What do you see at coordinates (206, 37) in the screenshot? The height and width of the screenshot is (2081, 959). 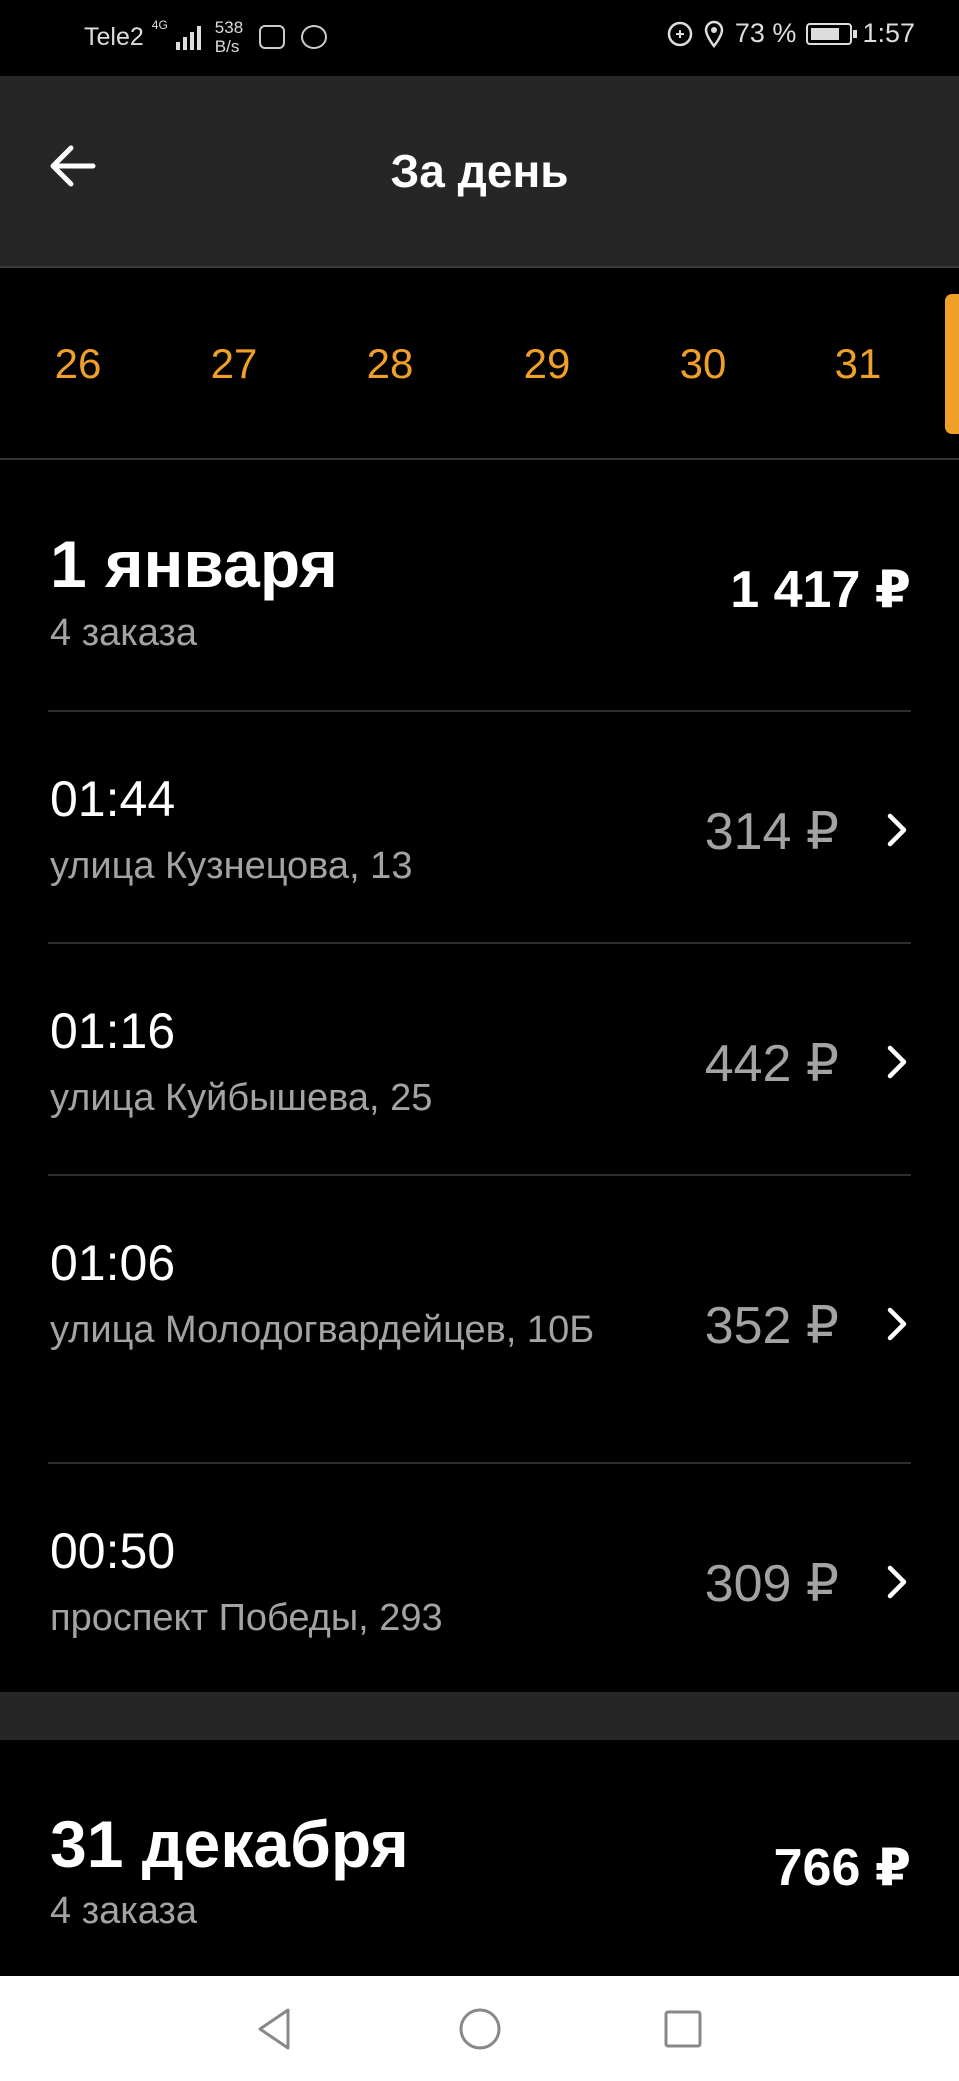 I see `status-left: Tele2 4G 538 B/s` at bounding box center [206, 37].